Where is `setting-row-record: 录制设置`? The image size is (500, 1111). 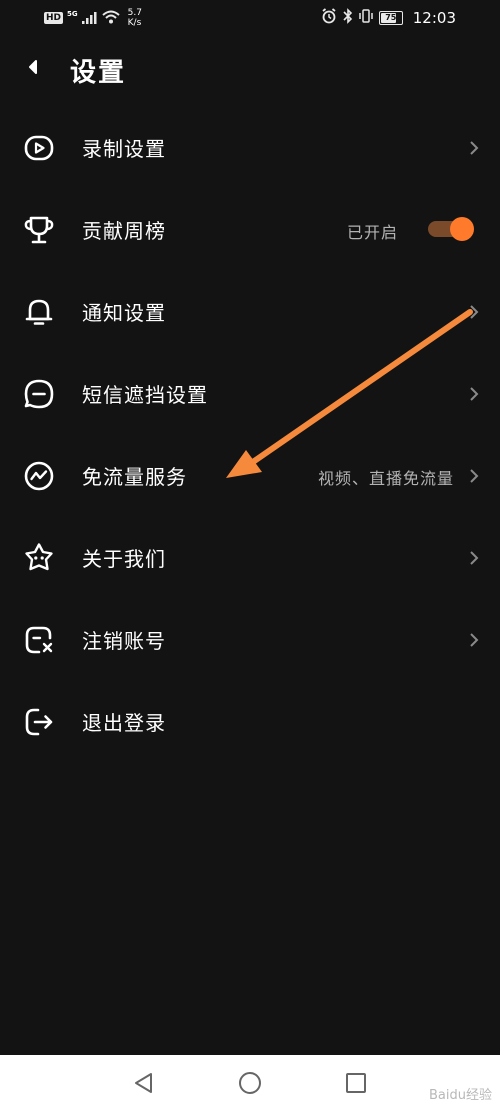 setting-row-record: 录制设置 is located at coordinates (250, 147).